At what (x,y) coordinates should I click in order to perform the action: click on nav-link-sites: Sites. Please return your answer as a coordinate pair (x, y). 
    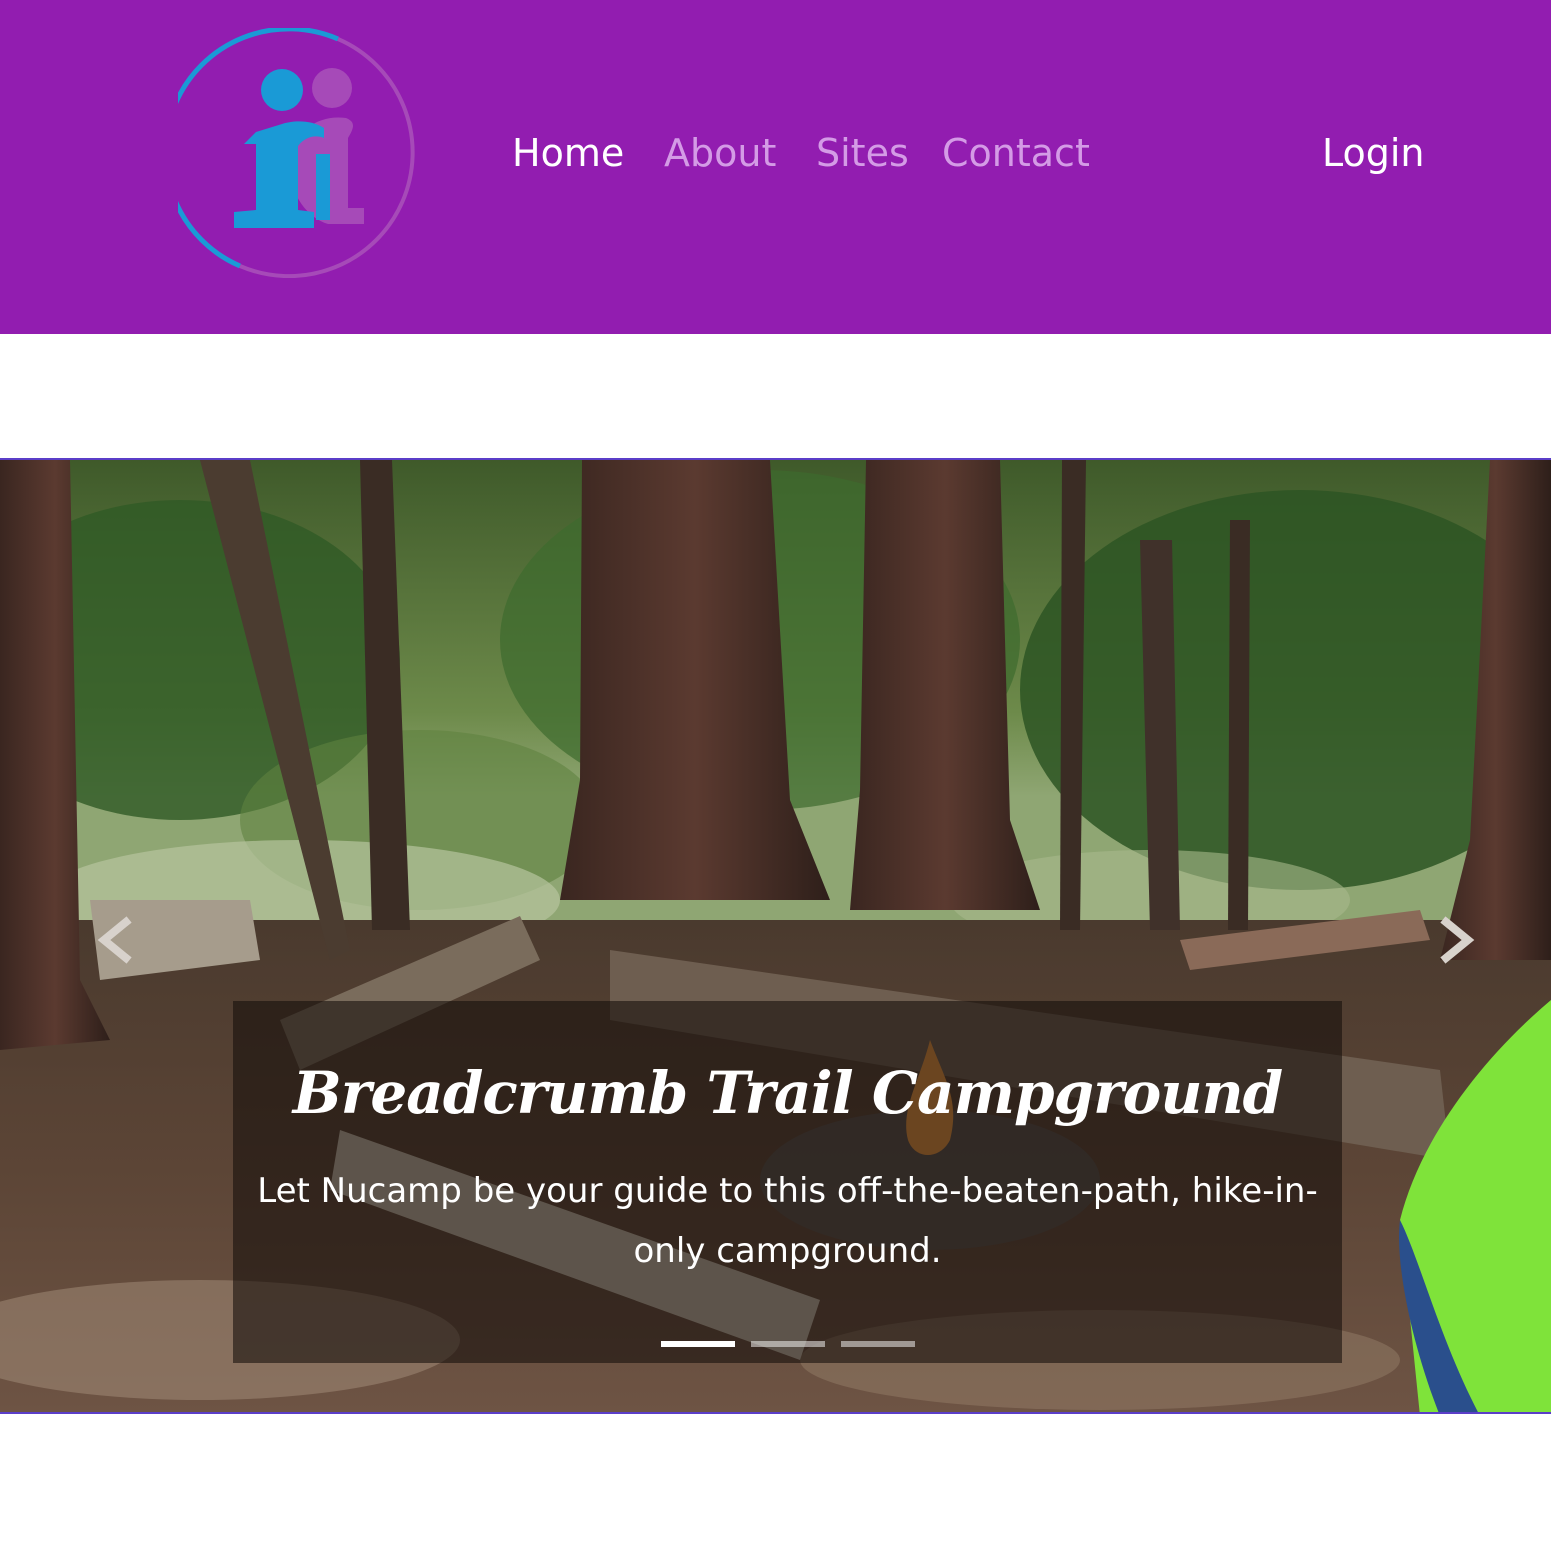
    Looking at the image, I should click on (862, 153).